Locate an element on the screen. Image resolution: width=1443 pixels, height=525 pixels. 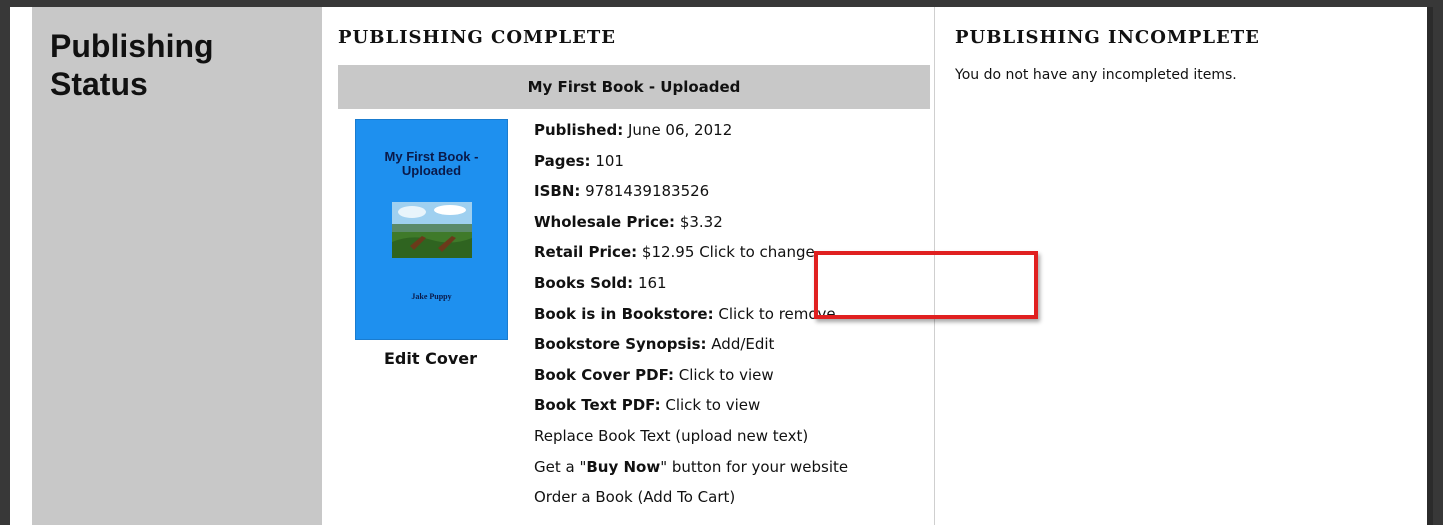
landscape-with-chairs-icon is located at coordinates (432, 230).